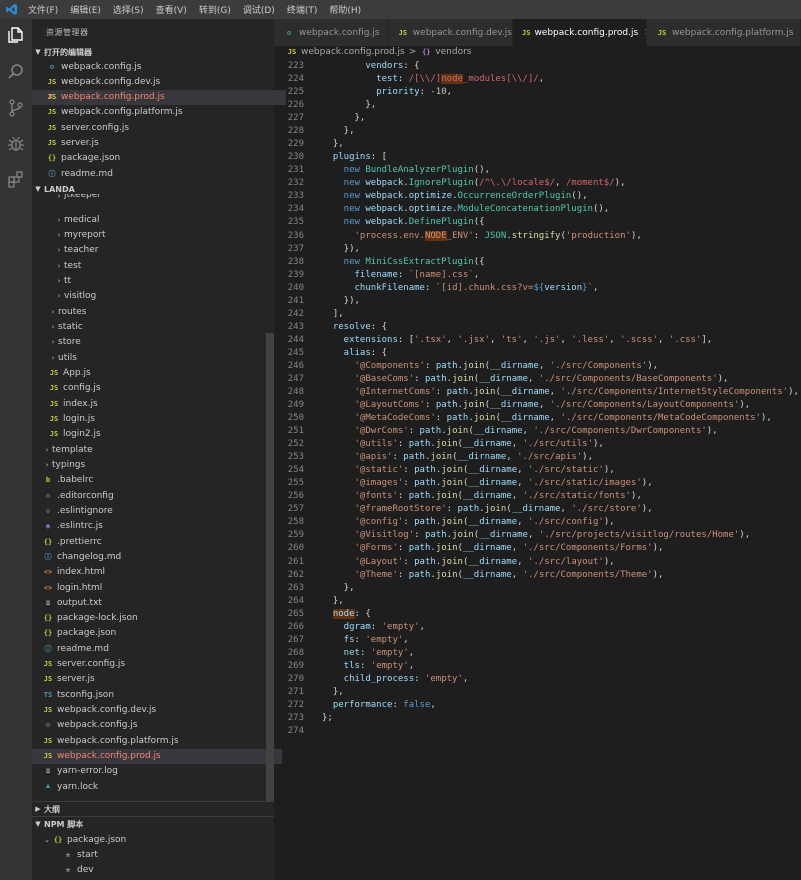  Describe the element at coordinates (159, 66) in the screenshot. I see `tree-item-open-0: ⚙ webpack.config.js` at that location.